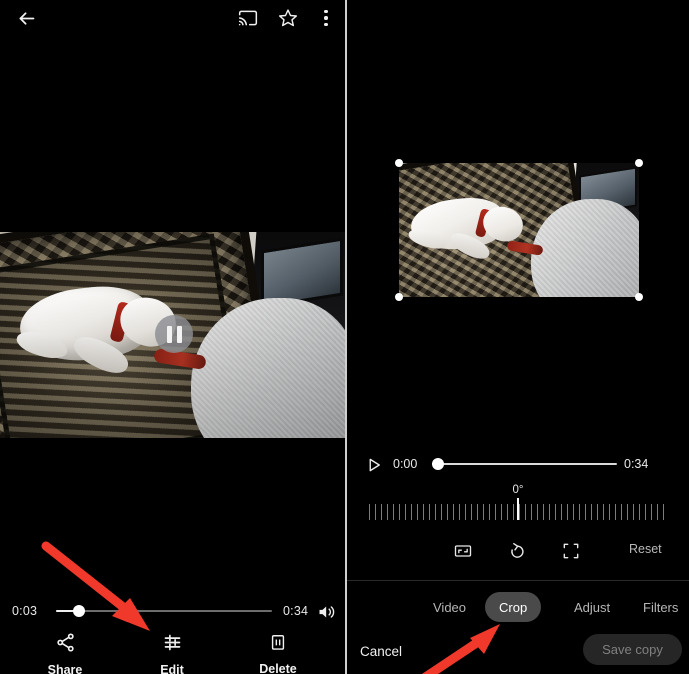 This screenshot has height=674, width=689. Describe the element at coordinates (518, 580) in the screenshot. I see `editor-separator` at that location.